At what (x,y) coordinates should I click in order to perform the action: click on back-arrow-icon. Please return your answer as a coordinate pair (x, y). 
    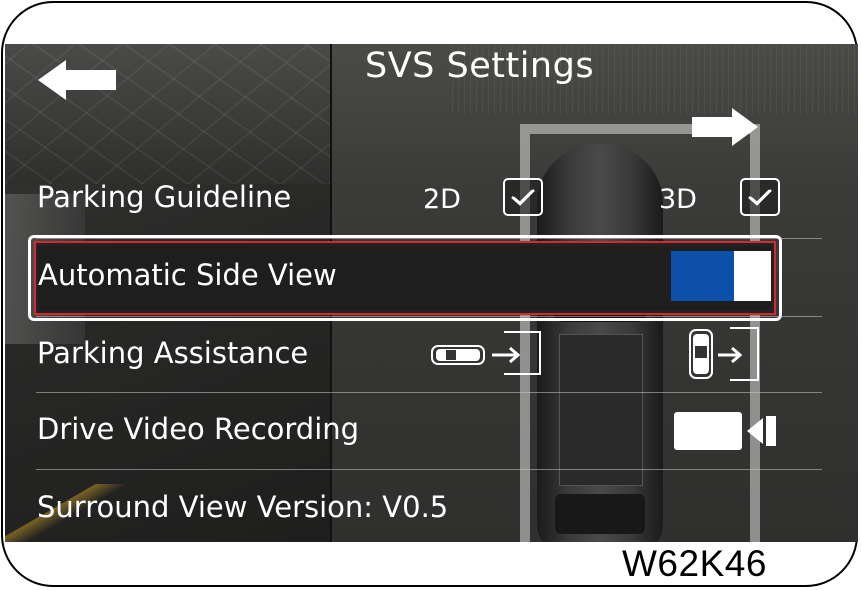
    Looking at the image, I should click on (77, 80).